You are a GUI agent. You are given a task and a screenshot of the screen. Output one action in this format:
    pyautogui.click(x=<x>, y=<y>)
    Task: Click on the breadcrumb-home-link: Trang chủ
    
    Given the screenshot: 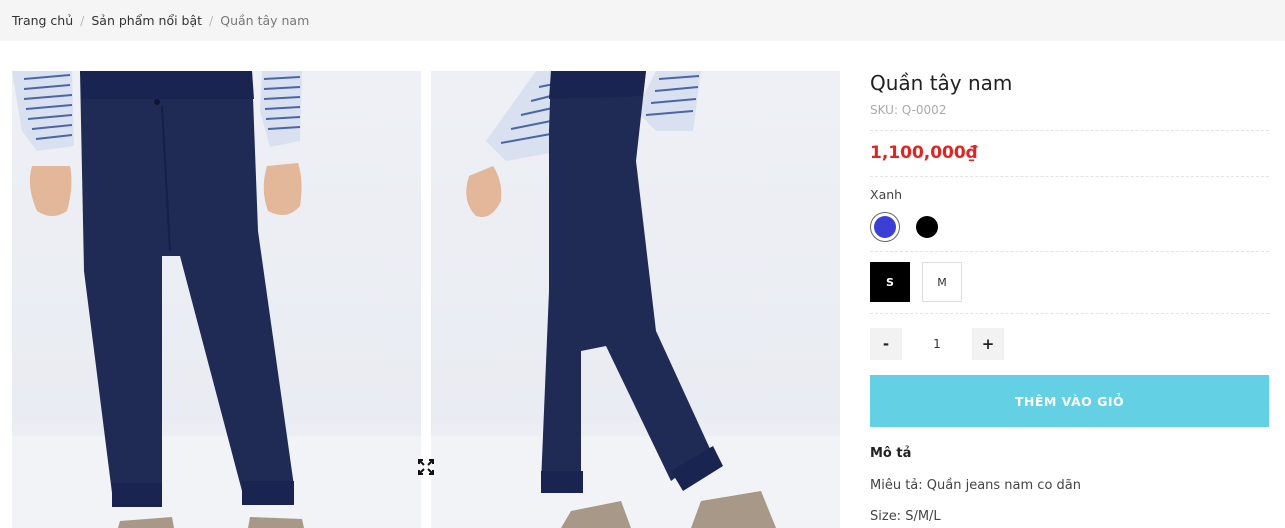 What is the action you would take?
    pyautogui.click(x=42, y=20)
    